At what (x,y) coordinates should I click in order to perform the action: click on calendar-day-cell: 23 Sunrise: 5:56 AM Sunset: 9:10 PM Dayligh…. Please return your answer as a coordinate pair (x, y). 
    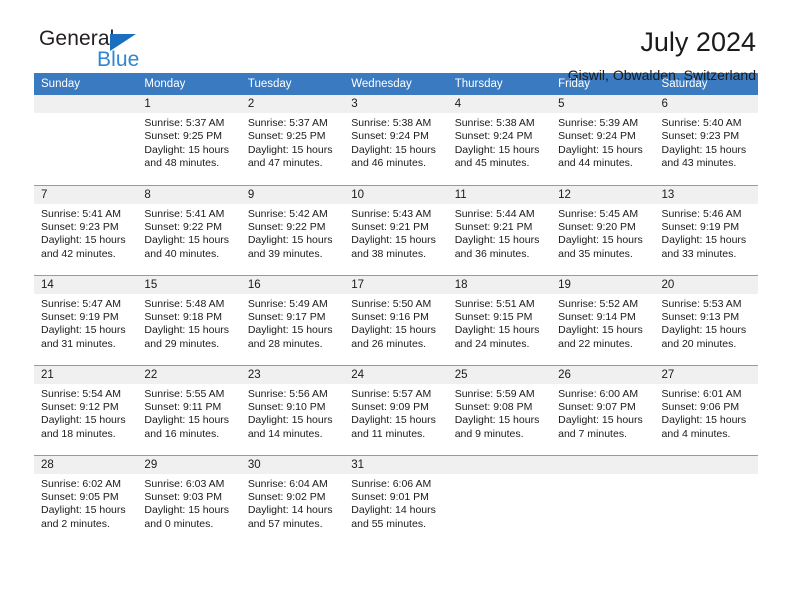
    Looking at the image, I should click on (292, 409).